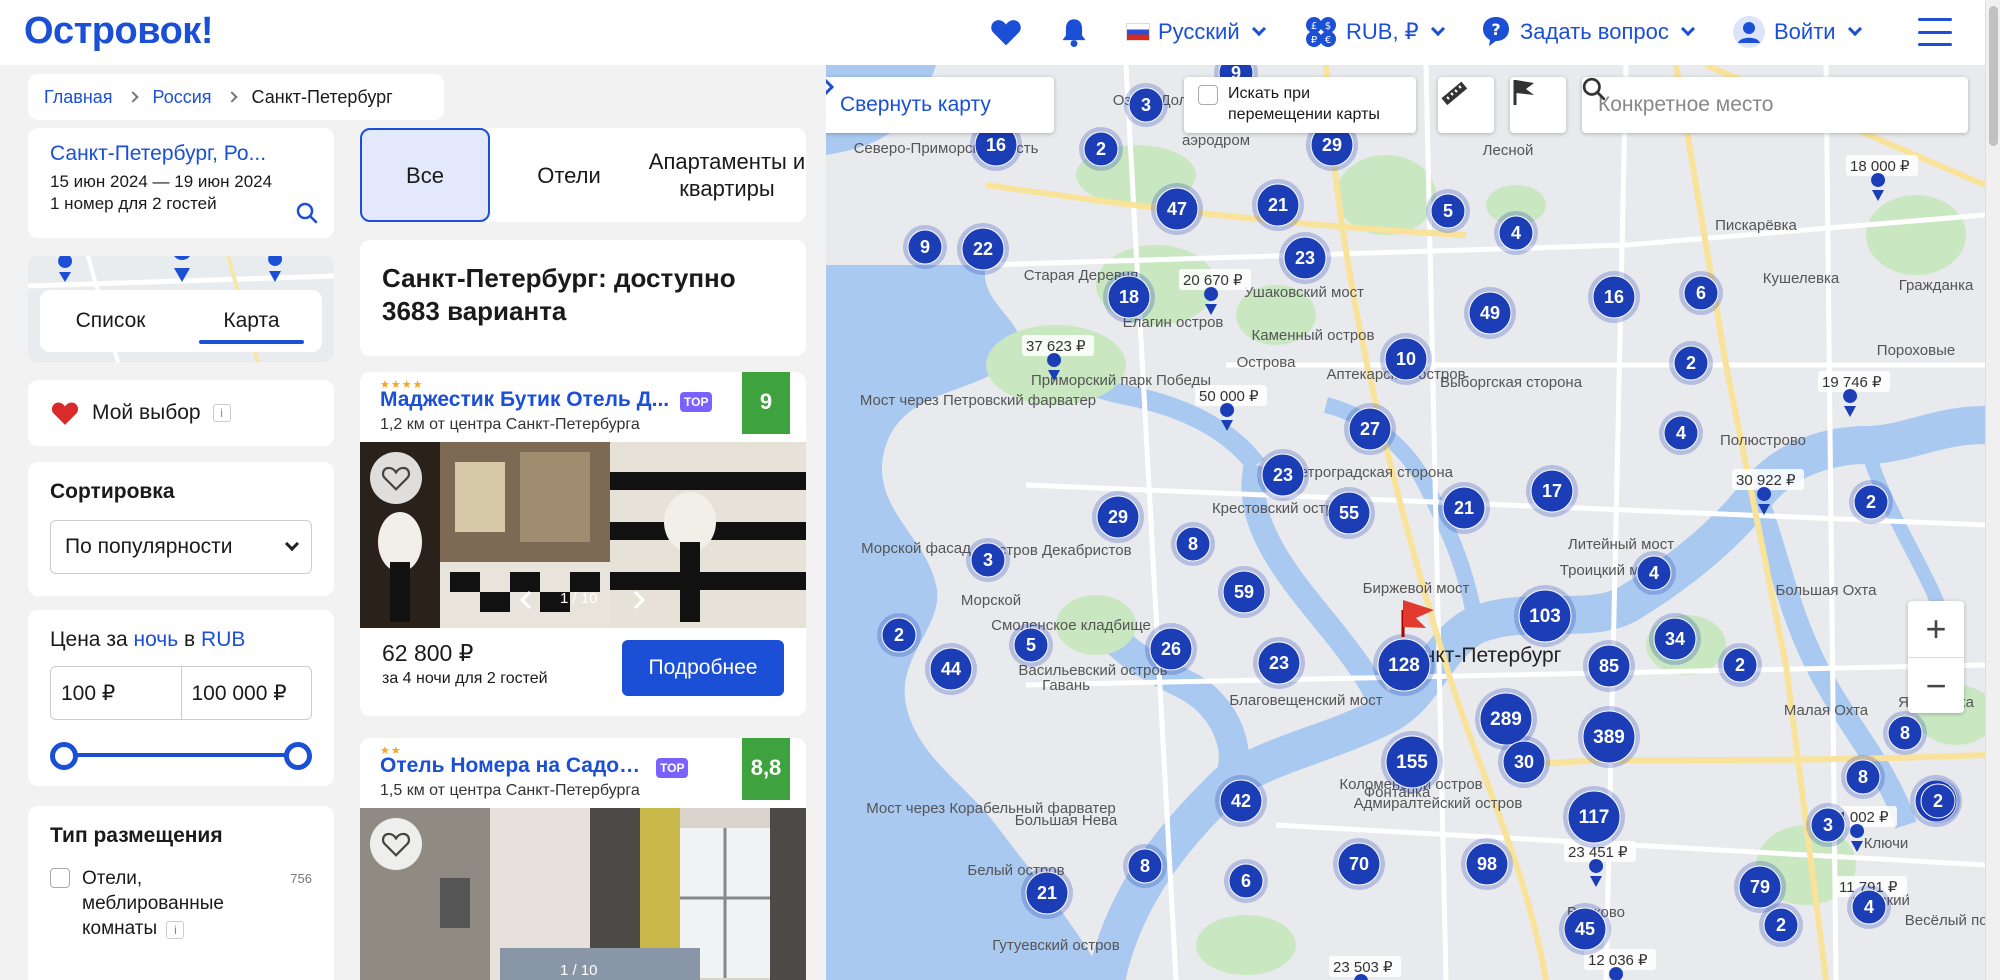 Image resolution: width=2000 pixels, height=980 pixels. I want to click on hotel-cluster-marker: 128, so click(1404, 665).